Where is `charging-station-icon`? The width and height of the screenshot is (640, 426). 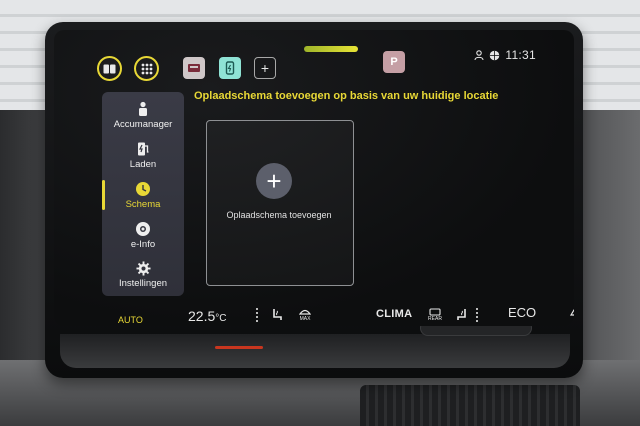 charging-station-icon is located at coordinates (143, 148).